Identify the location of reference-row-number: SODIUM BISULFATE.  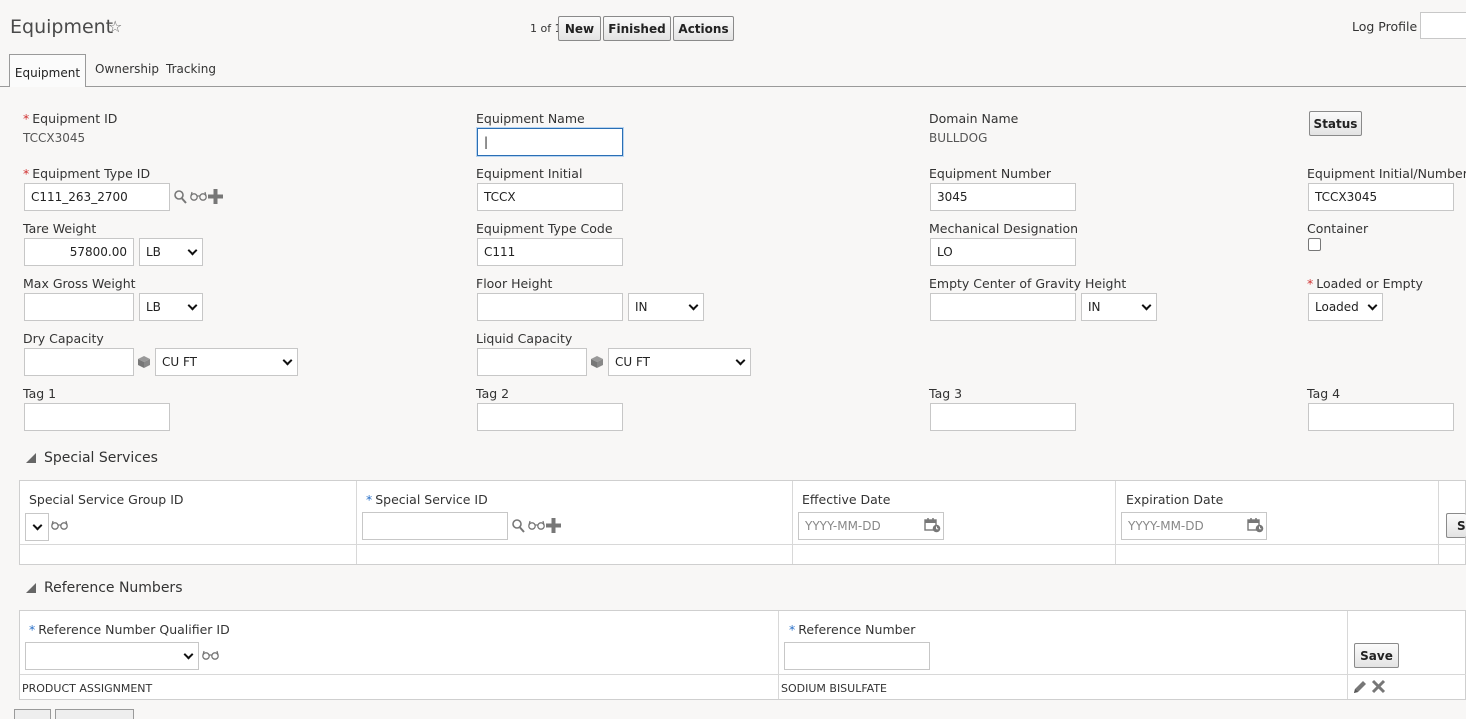
(834, 688).